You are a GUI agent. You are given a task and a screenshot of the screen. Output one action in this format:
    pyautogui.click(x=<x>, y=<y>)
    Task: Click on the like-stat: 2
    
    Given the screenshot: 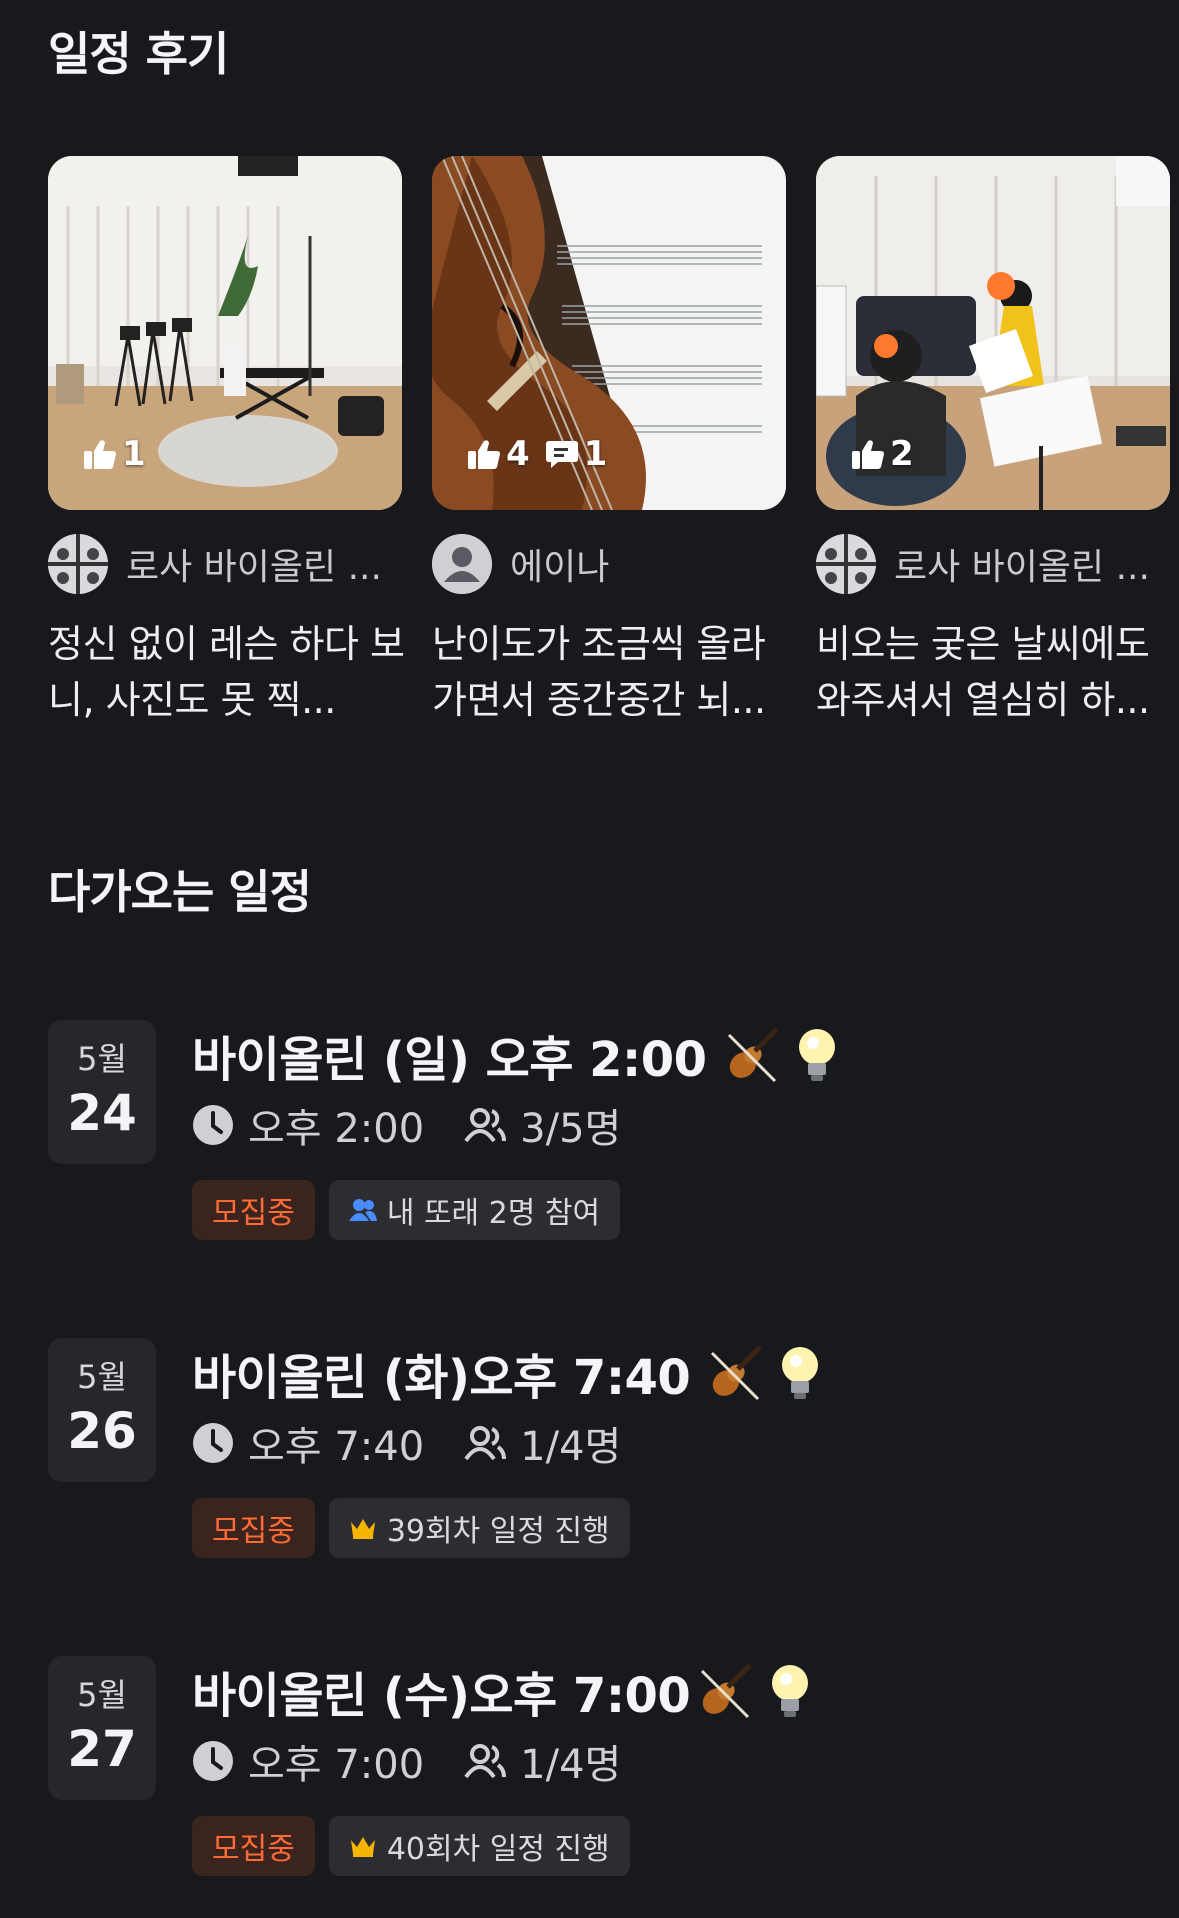 What is the action you would take?
    pyautogui.click(x=883, y=454)
    